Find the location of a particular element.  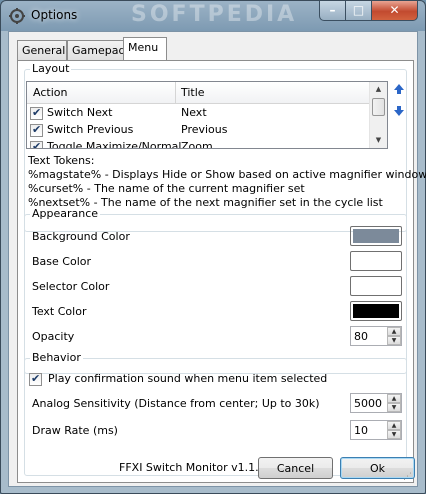

draw-rate-label: Draw Rate (ms) is located at coordinates (75, 430).